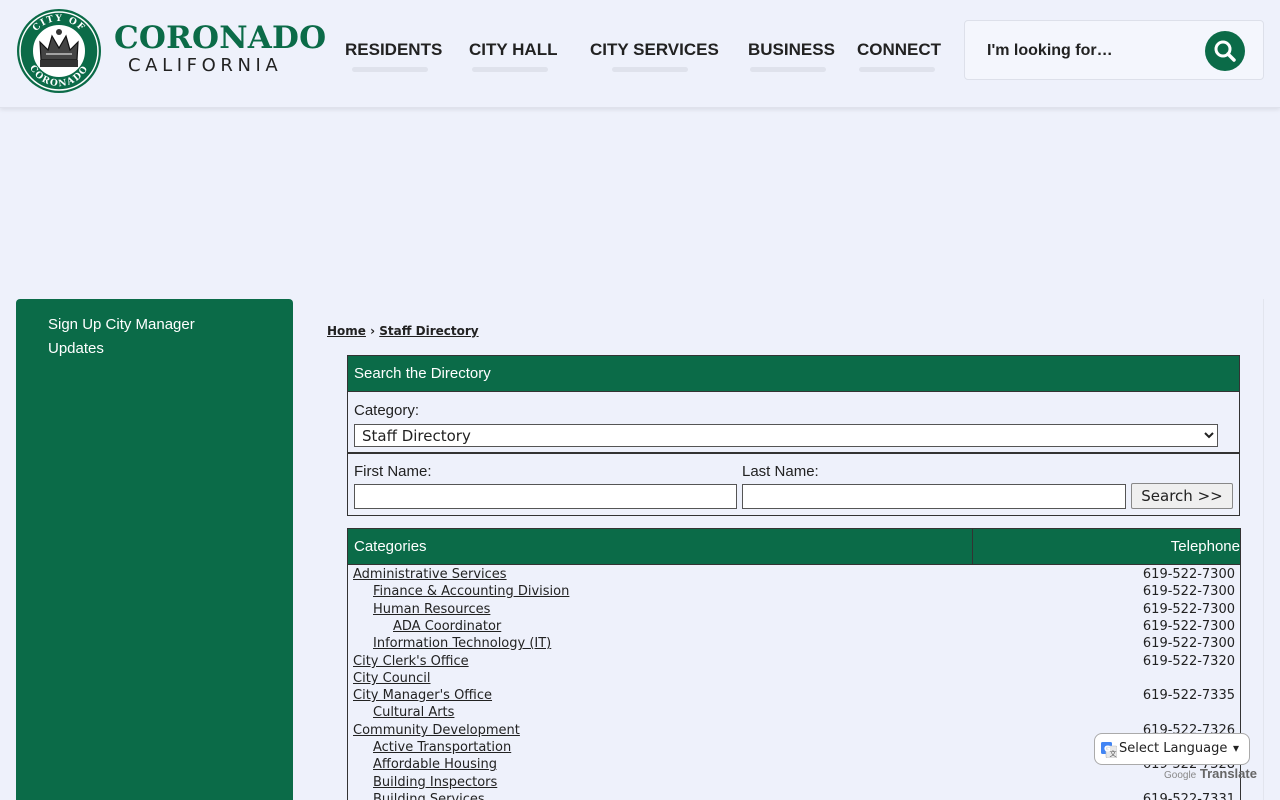 The height and width of the screenshot is (800, 1280). What do you see at coordinates (1109, 750) in the screenshot?
I see `google-translate-icon: G 文` at bounding box center [1109, 750].